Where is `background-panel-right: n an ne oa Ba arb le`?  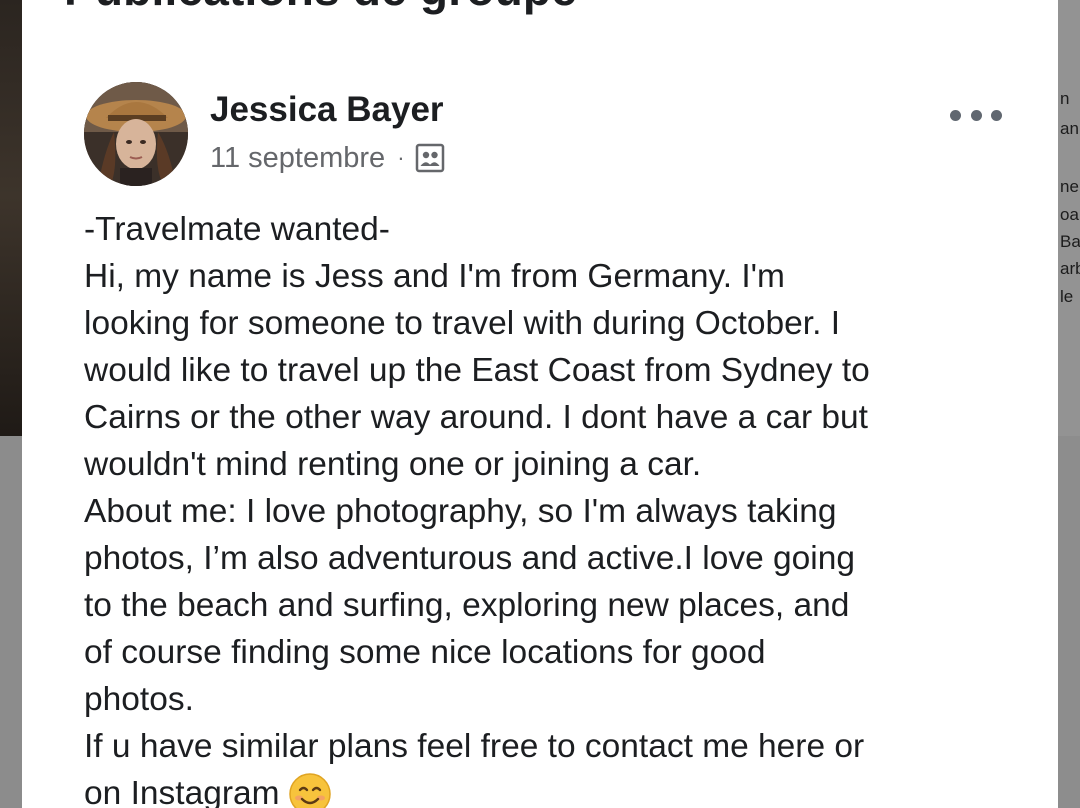 background-panel-right: n an ne oa Ba arb le is located at coordinates (1069, 404).